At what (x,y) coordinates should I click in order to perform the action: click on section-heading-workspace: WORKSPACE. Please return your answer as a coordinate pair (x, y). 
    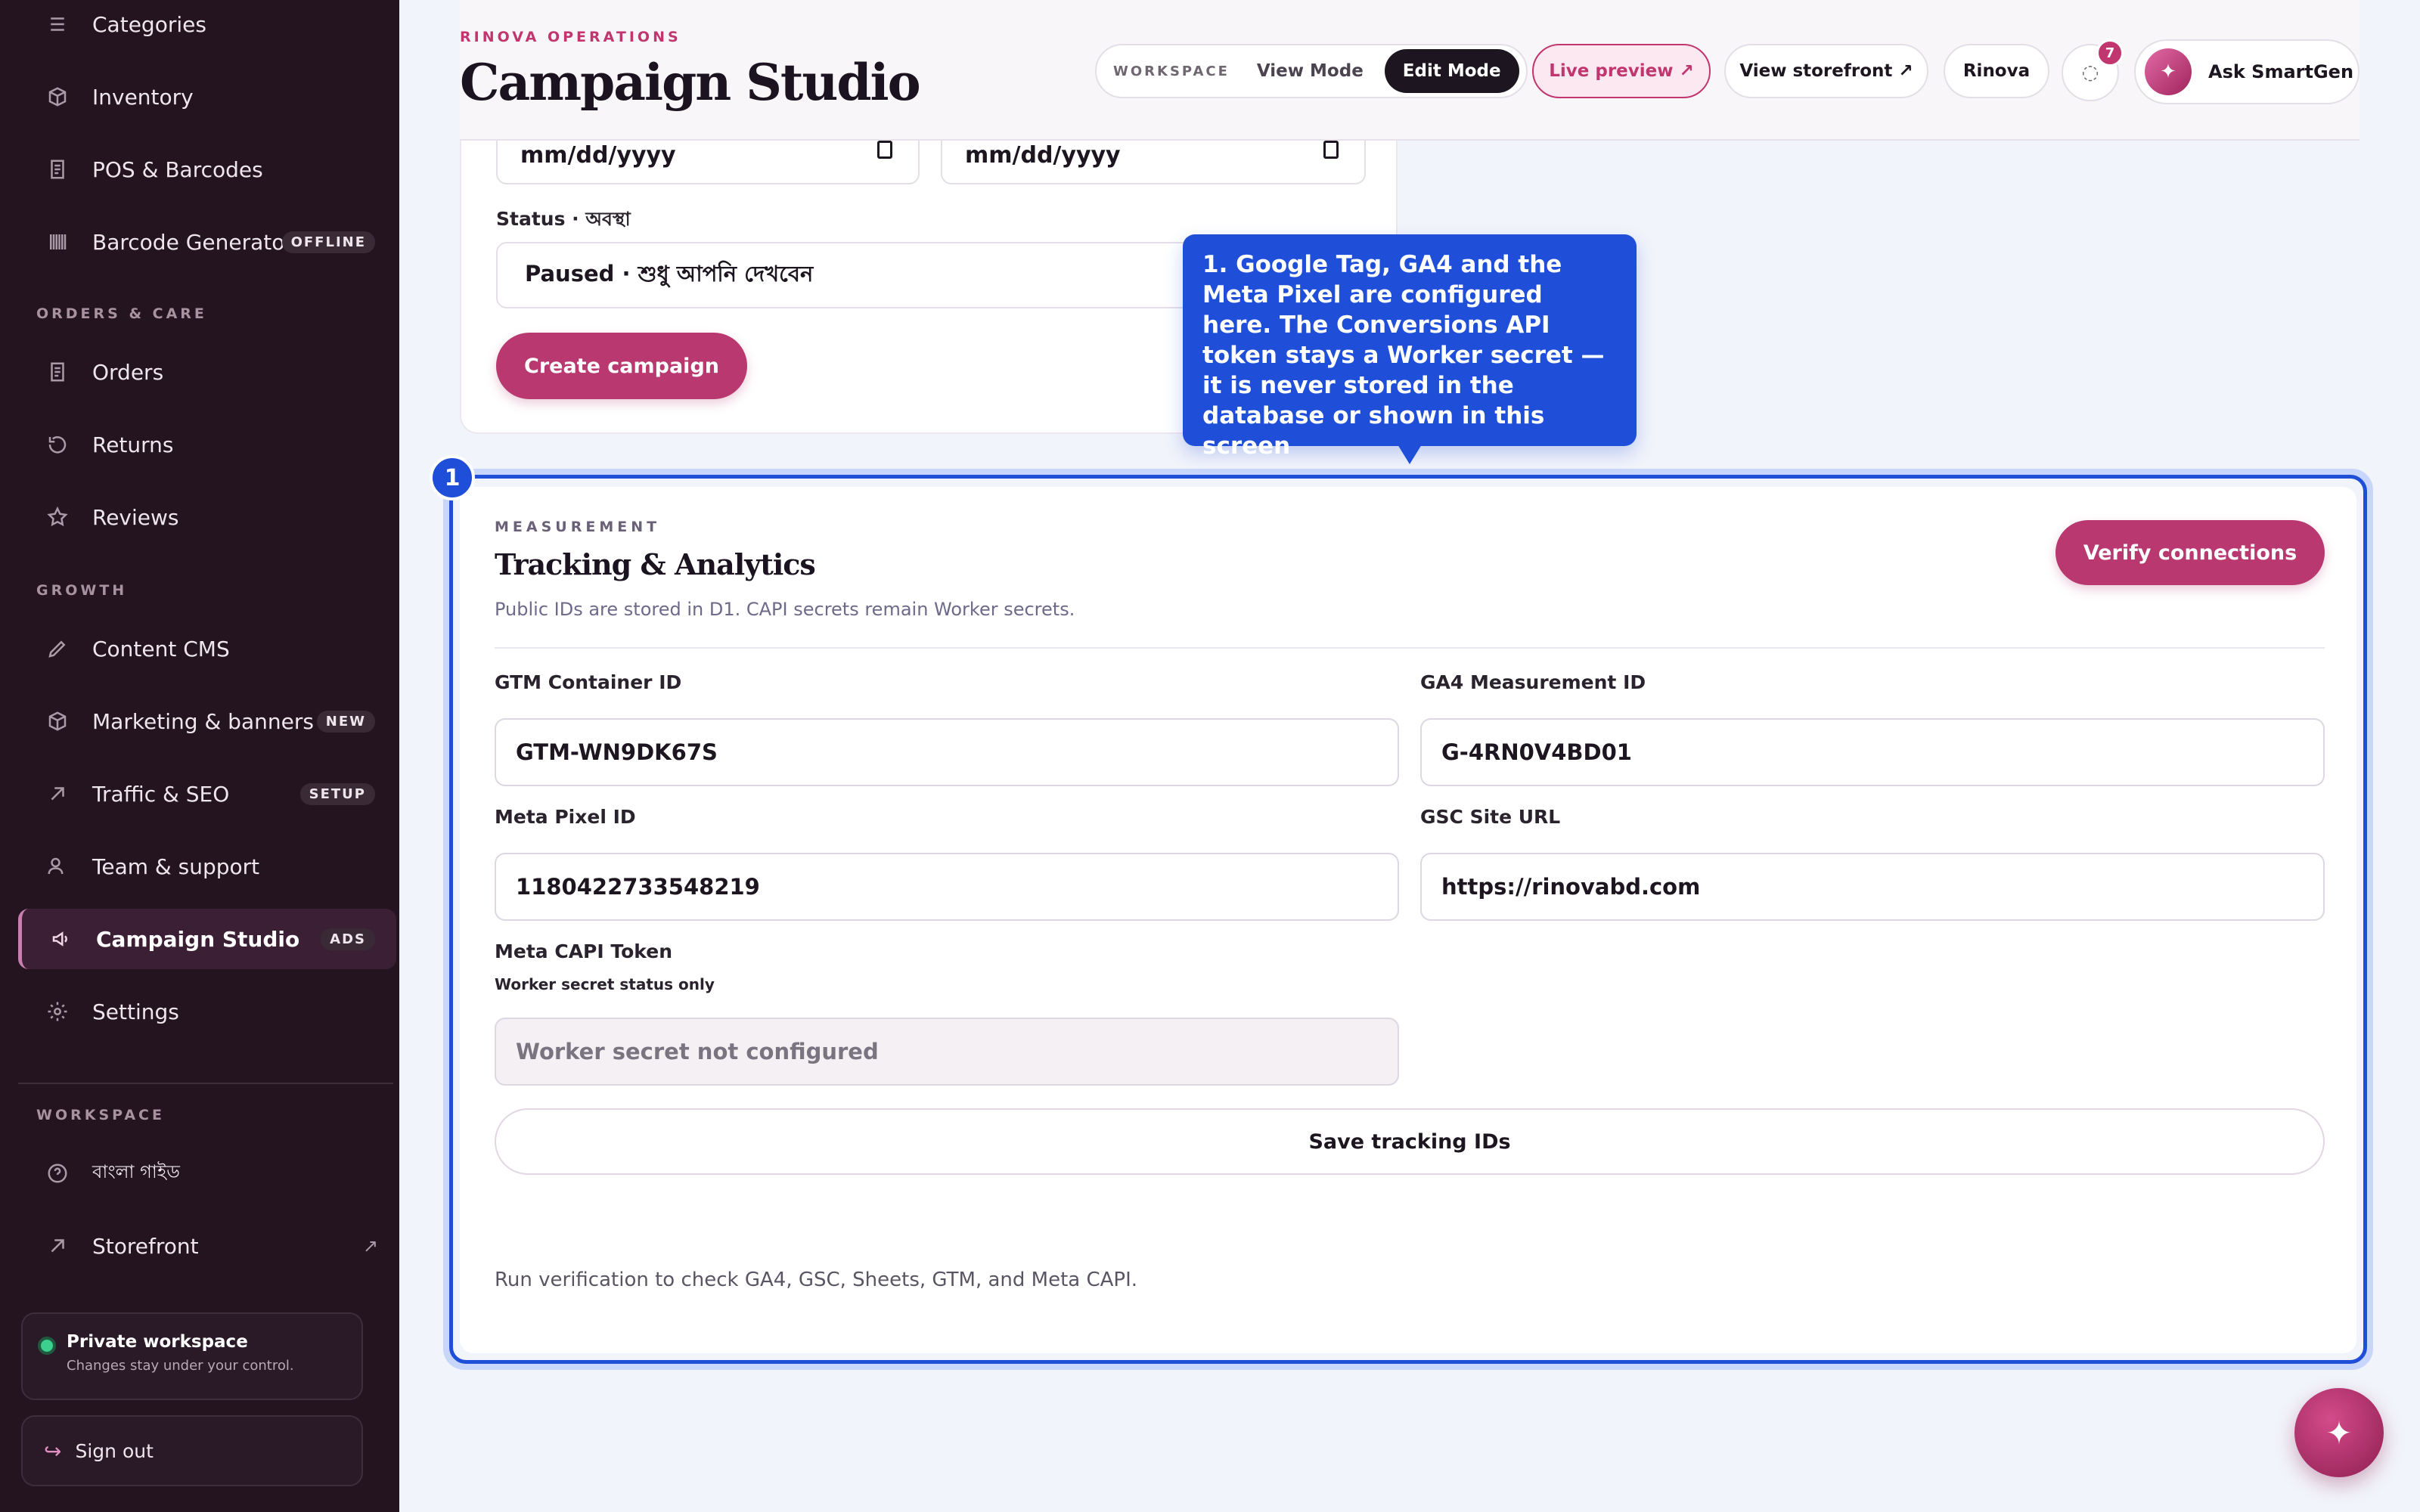
    Looking at the image, I should click on (100, 1115).